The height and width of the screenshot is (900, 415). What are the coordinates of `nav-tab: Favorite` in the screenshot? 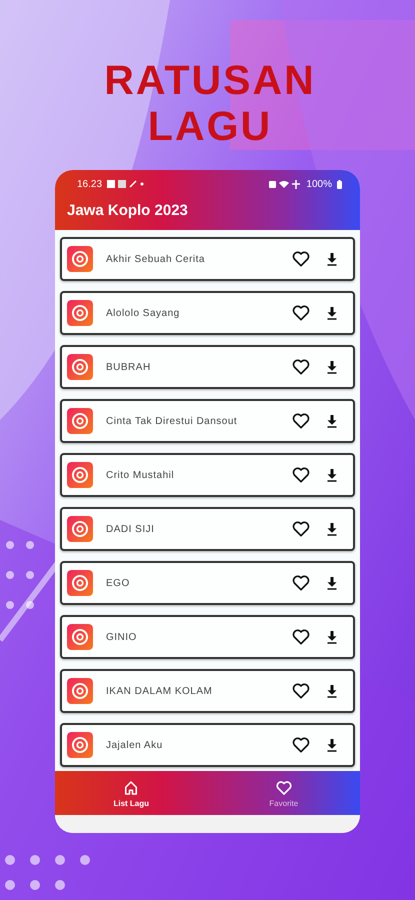 It's located at (284, 793).